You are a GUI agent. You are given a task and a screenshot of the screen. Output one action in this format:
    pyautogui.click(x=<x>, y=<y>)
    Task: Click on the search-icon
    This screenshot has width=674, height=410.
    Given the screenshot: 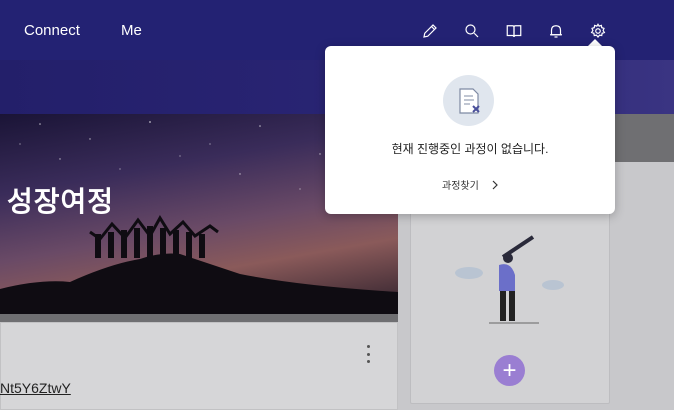 What is the action you would take?
    pyautogui.click(x=472, y=31)
    